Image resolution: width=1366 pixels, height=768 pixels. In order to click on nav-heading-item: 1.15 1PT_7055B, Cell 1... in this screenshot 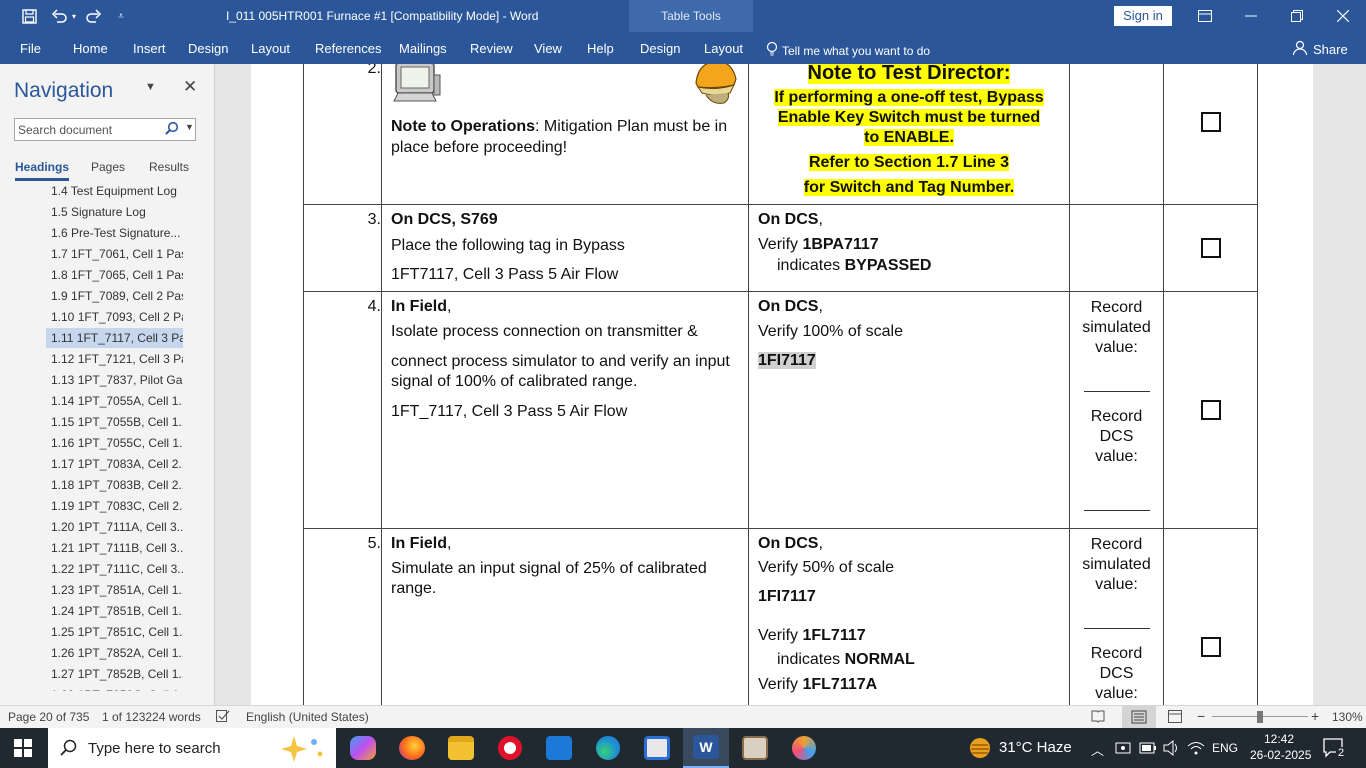, I will do `click(114, 422)`.